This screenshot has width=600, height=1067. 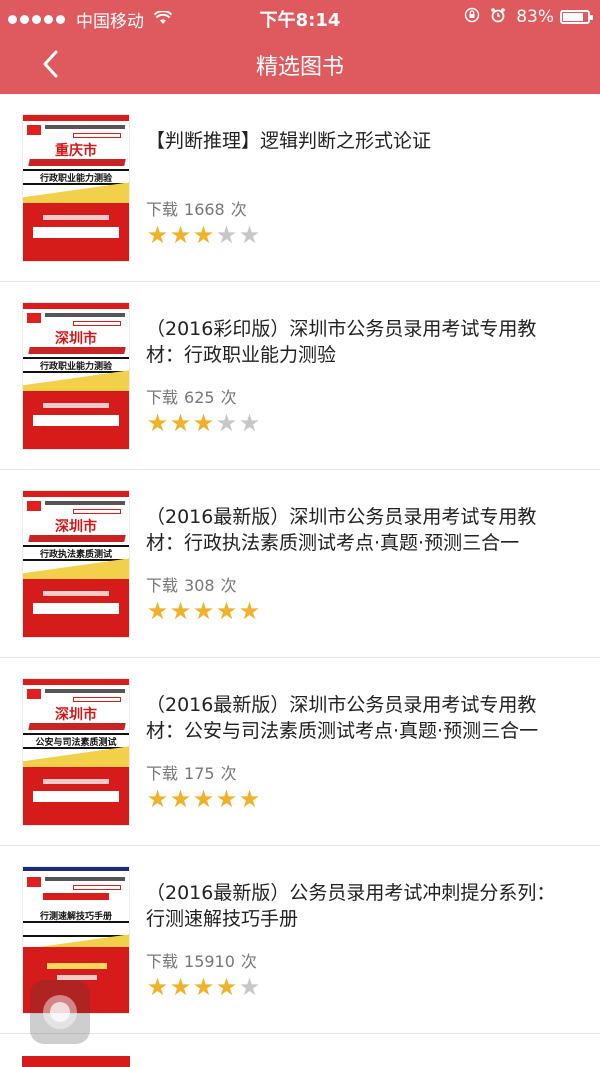 I want to click on download-count: 下载 308 次, so click(x=194, y=584).